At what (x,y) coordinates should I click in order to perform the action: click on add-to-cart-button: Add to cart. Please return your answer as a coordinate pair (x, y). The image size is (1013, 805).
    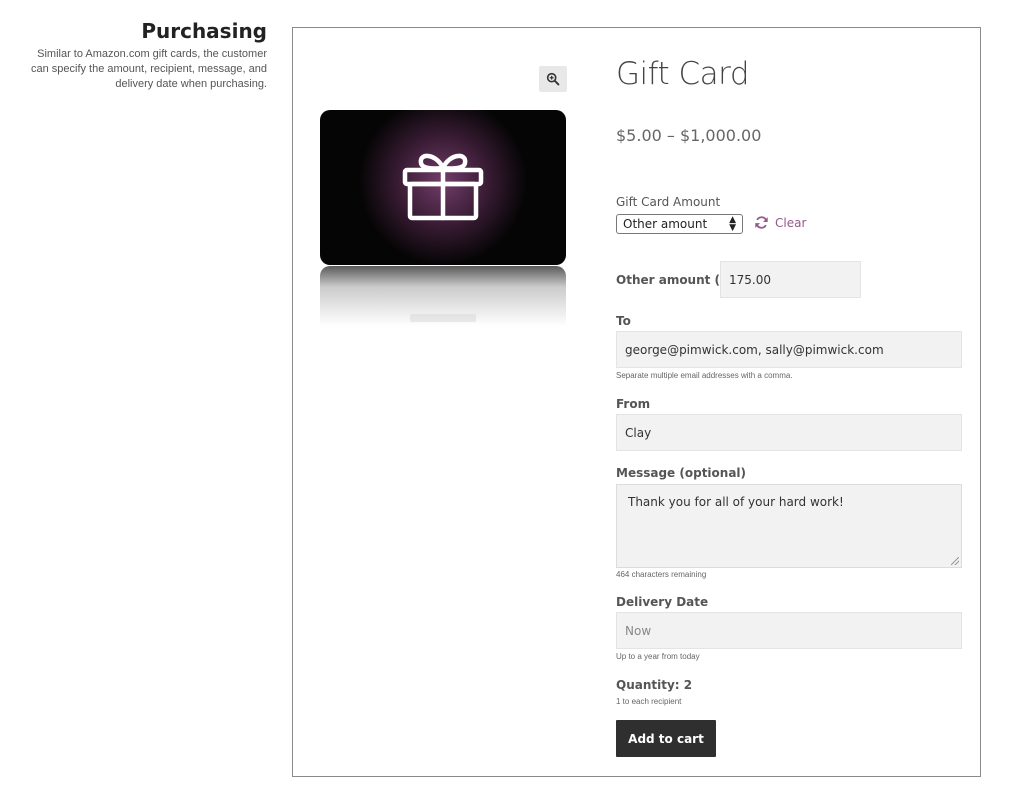
    Looking at the image, I should click on (666, 738).